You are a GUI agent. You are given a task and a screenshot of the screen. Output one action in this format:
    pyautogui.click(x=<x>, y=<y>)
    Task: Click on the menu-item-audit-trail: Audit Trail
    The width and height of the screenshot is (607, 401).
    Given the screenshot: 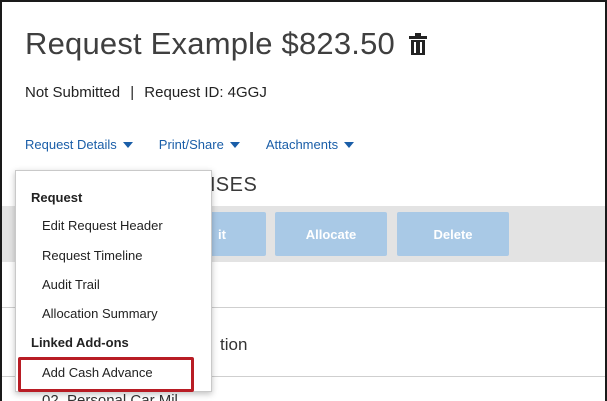 What is the action you would take?
    pyautogui.click(x=71, y=284)
    